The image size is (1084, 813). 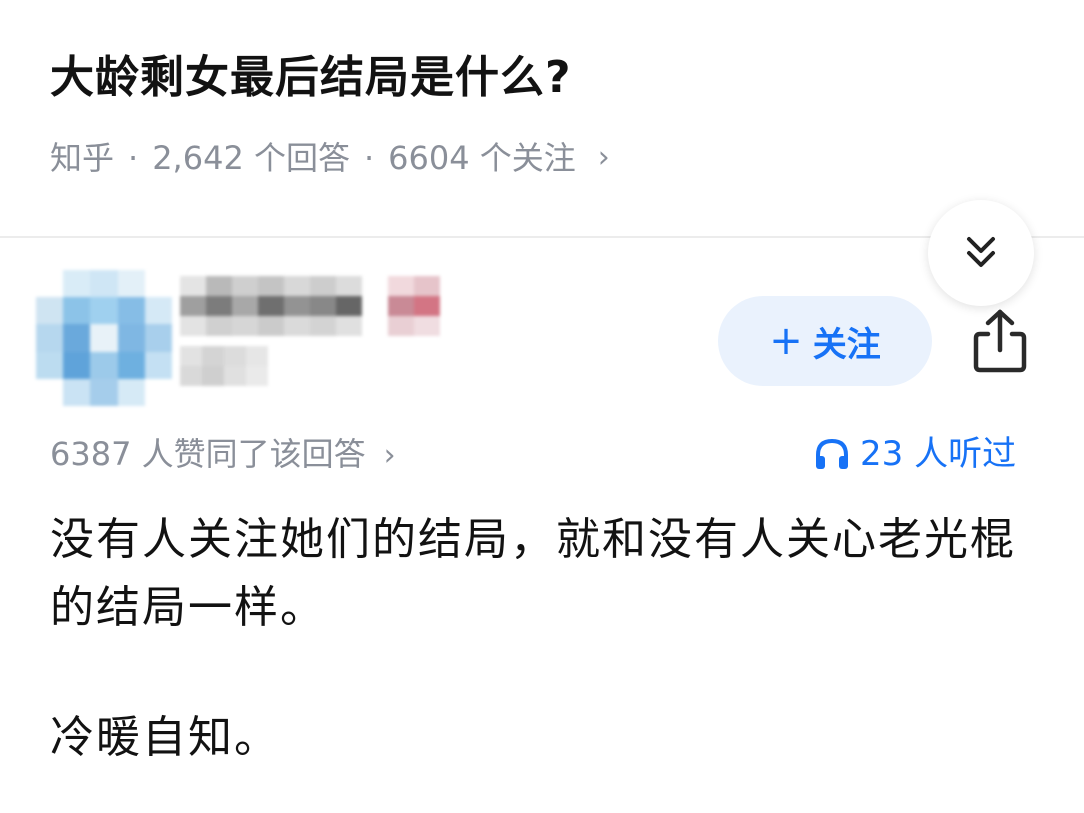 What do you see at coordinates (533, 573) in the screenshot?
I see `answer-paragraph: 没有人关注她们的结局，就和没有人关心老光棍的结局一样。` at bounding box center [533, 573].